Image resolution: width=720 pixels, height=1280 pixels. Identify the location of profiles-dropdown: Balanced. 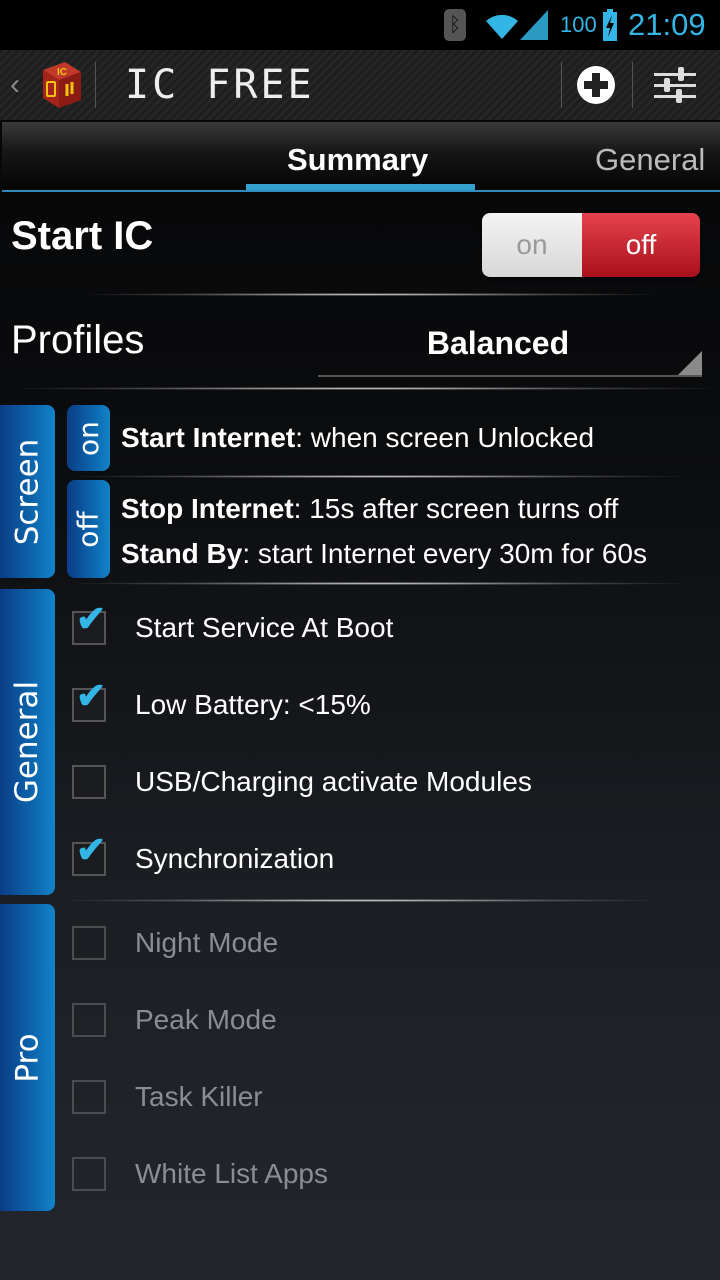
(510, 346).